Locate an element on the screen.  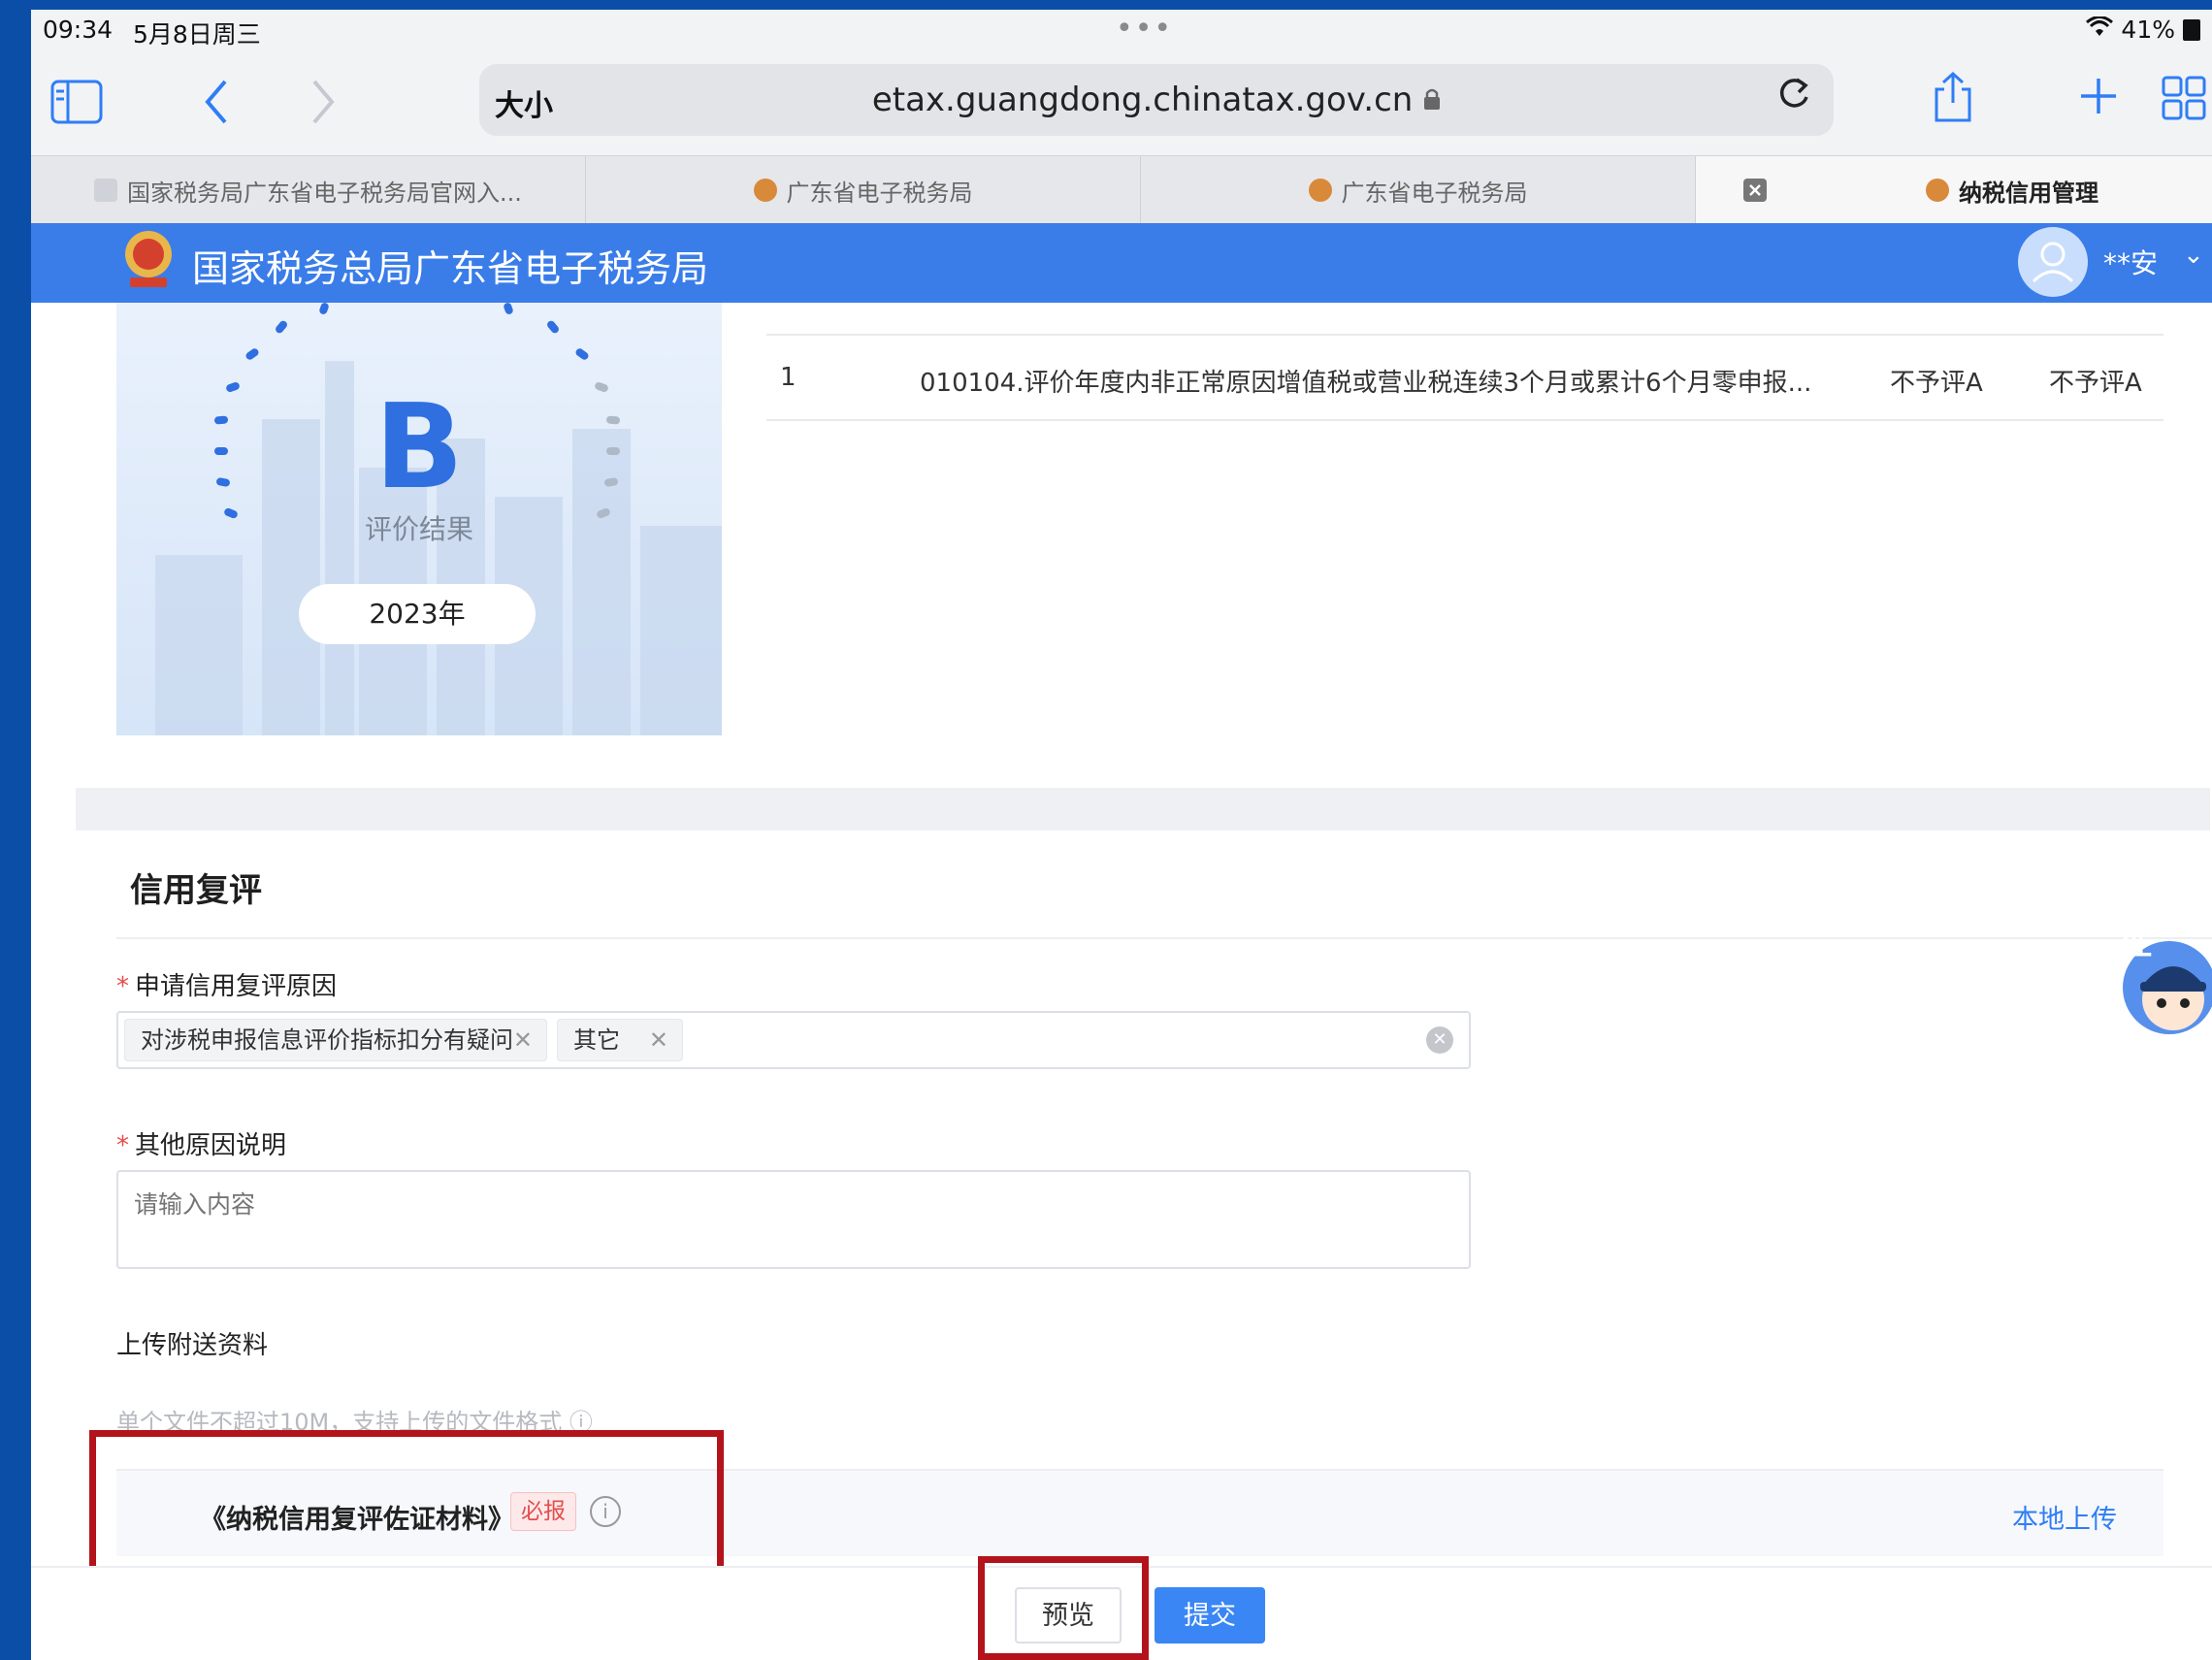
mascot-text: 动 is located at coordinates (2106, 1042).